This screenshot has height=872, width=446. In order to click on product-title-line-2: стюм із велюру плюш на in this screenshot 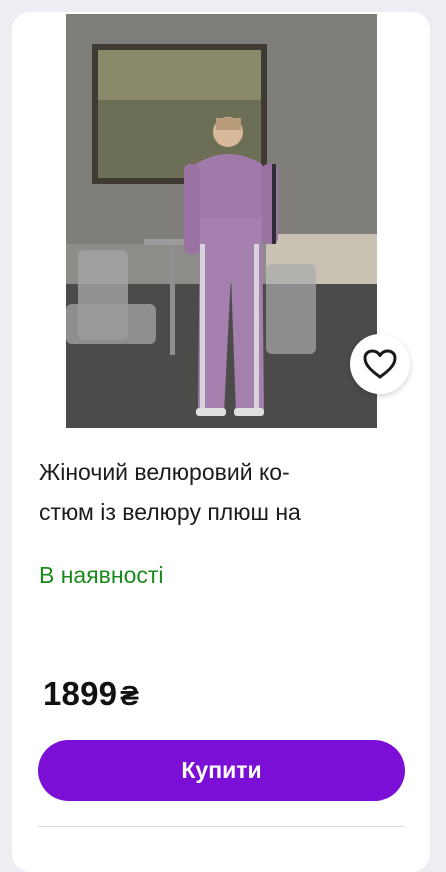, I will do `click(170, 512)`.